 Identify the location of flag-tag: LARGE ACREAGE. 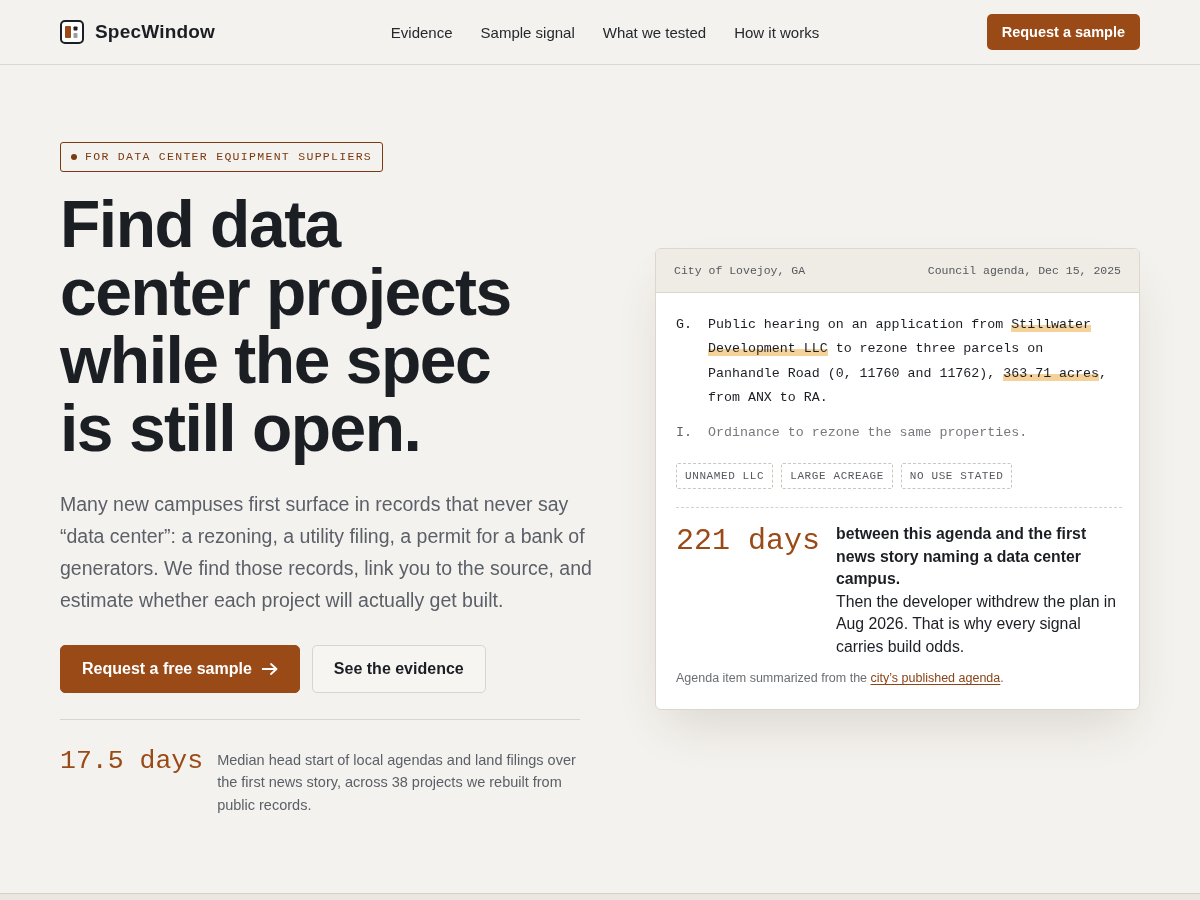
(837, 476).